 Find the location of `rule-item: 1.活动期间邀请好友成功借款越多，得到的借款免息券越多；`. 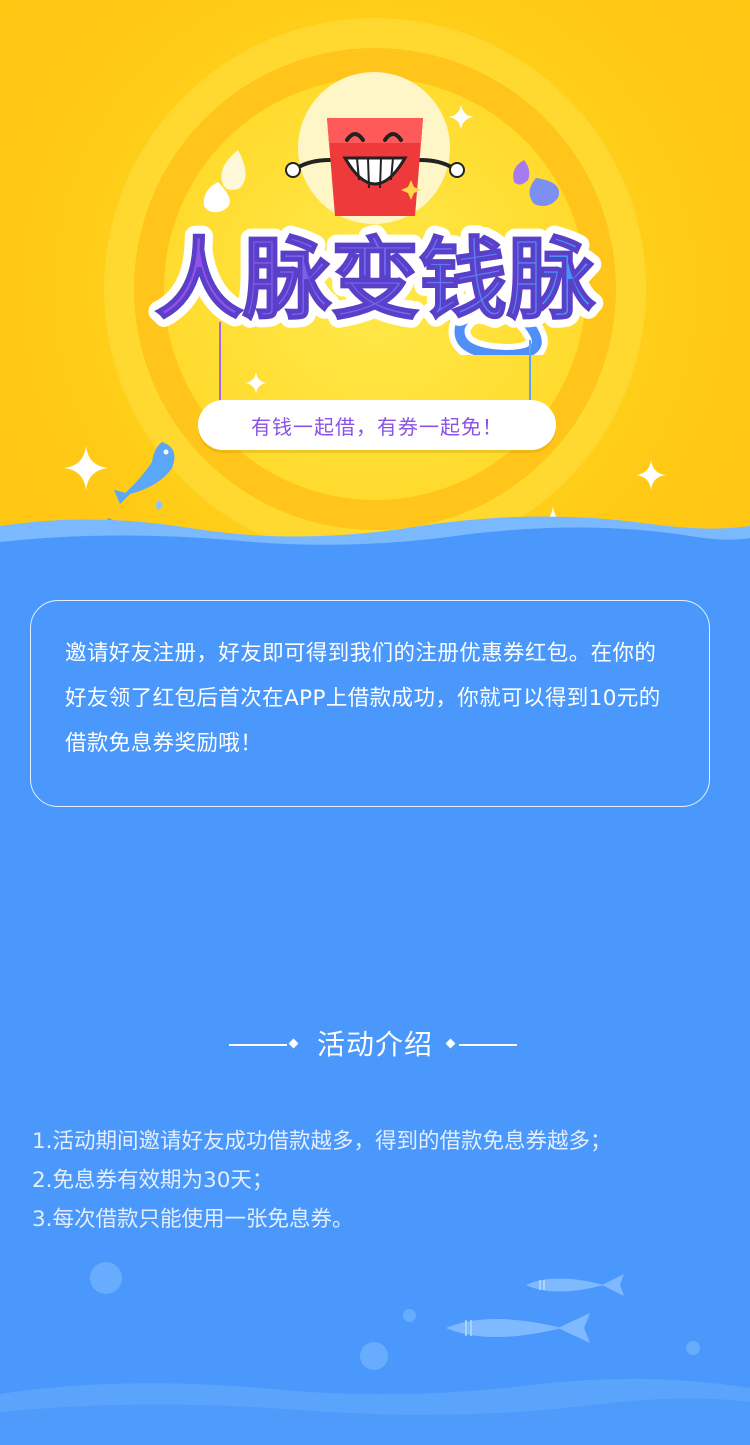

rule-item: 1.活动期间邀请好友成功借款越多，得到的借款免息券越多； is located at coordinates (322, 1141).